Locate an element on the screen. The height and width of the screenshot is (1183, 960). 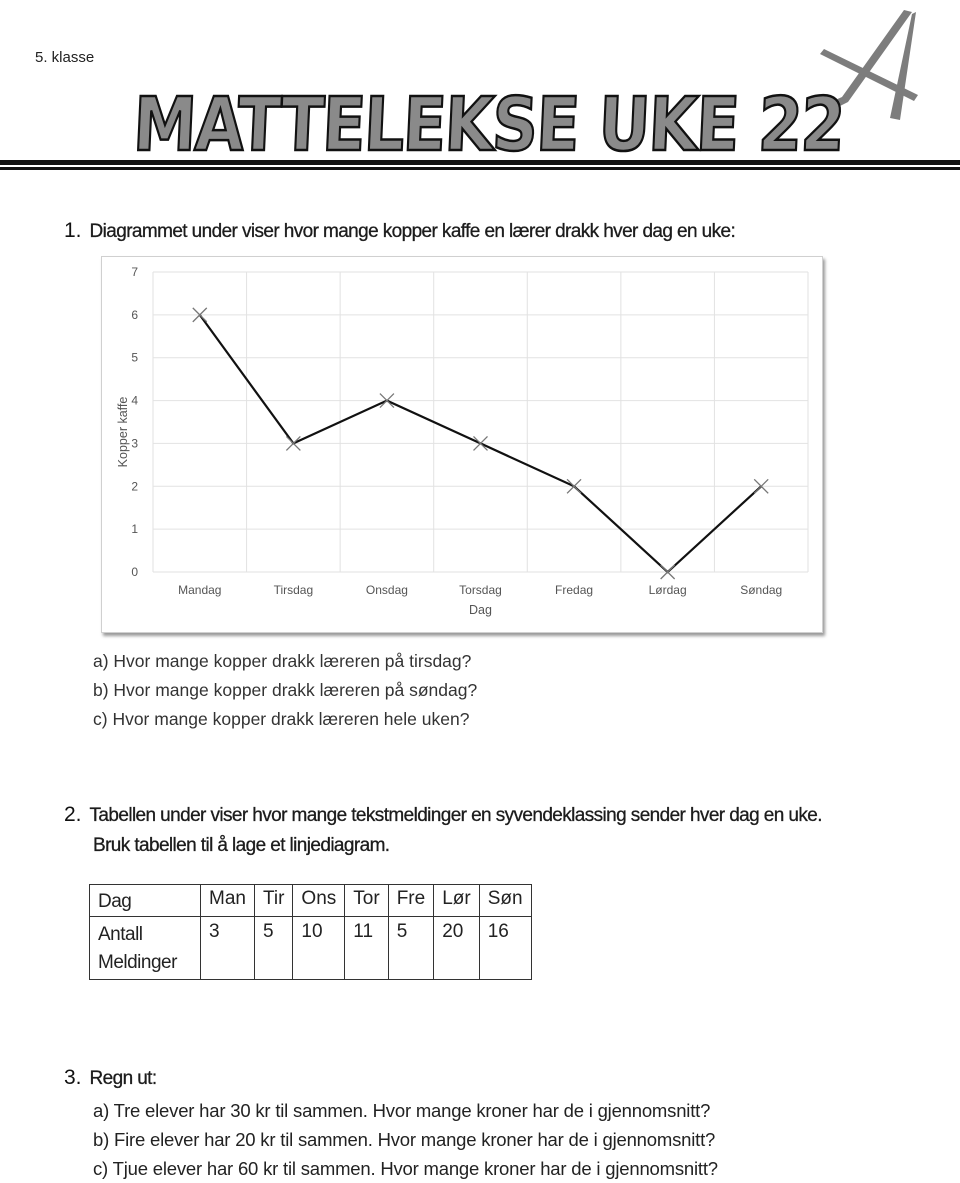
x-tick-label: Mandag is located at coordinates (199, 590).